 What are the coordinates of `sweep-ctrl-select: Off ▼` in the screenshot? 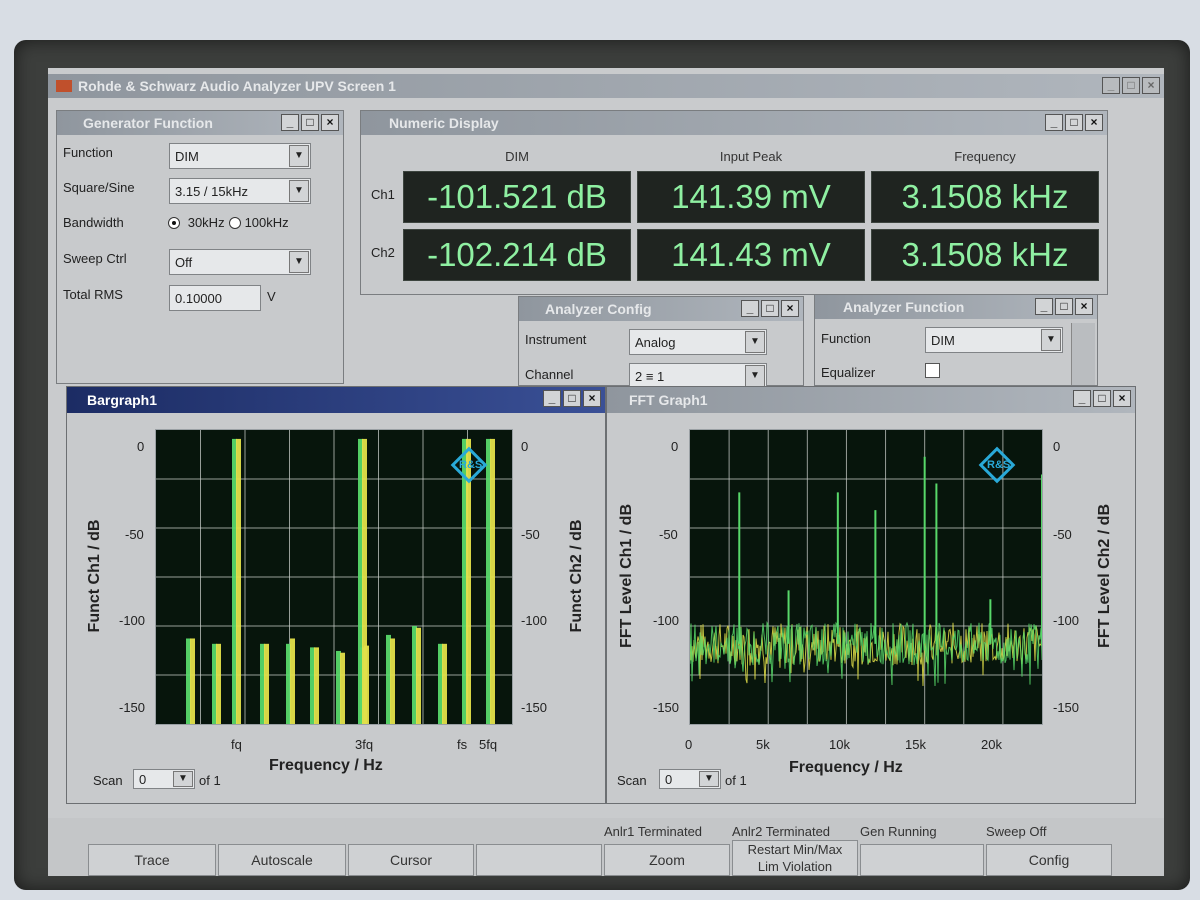 It's located at (240, 262).